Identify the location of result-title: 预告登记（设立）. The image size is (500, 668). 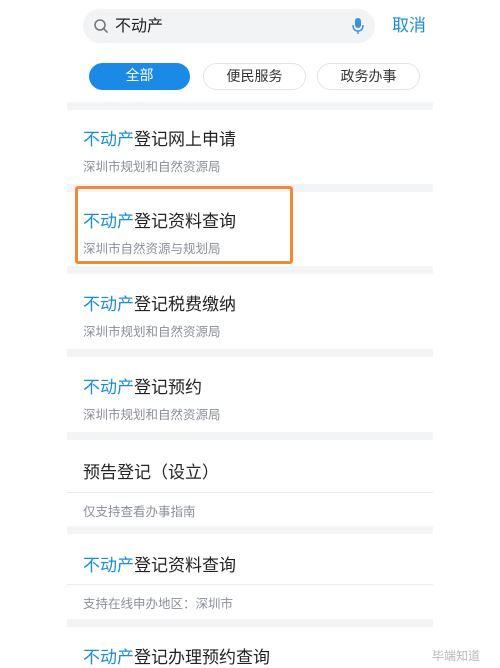
(151, 470).